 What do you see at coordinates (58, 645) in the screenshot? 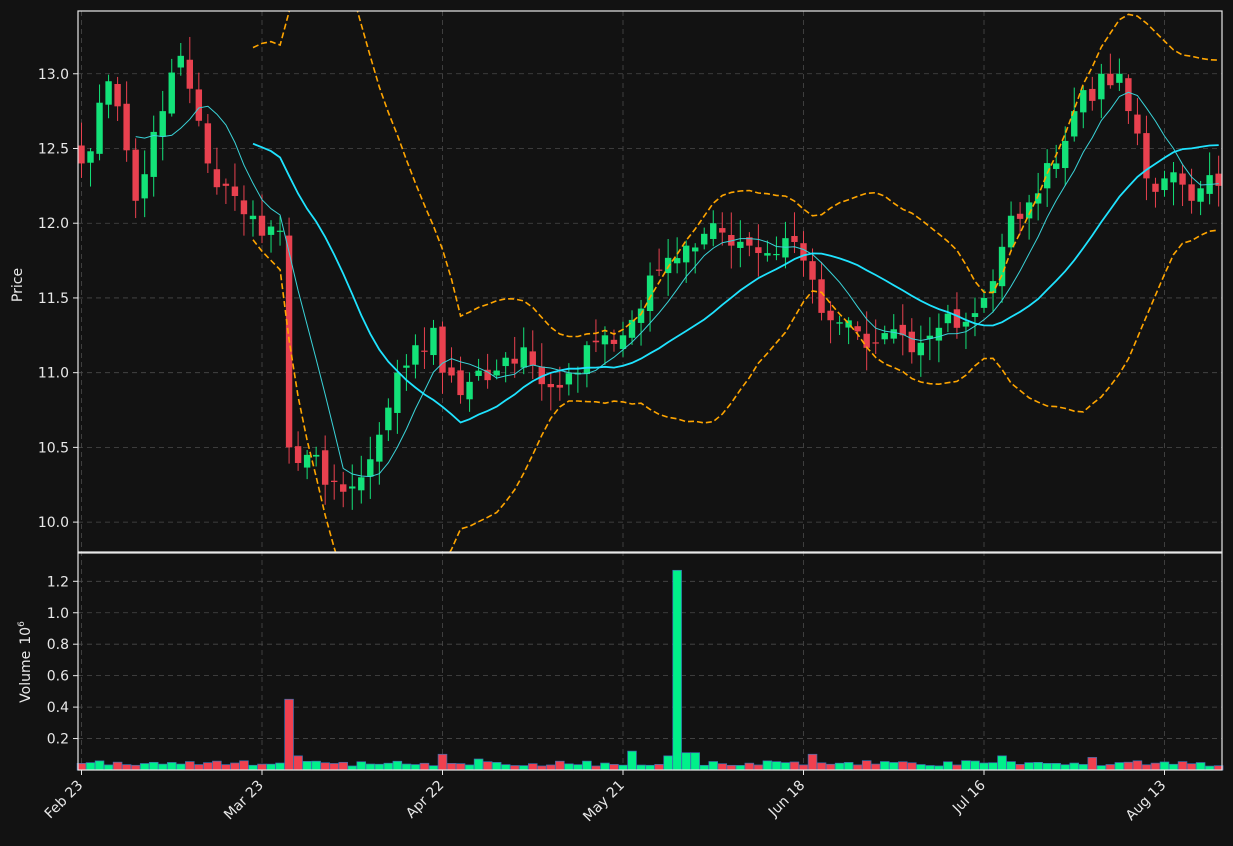
I see `volume-tick-label: 0.8` at bounding box center [58, 645].